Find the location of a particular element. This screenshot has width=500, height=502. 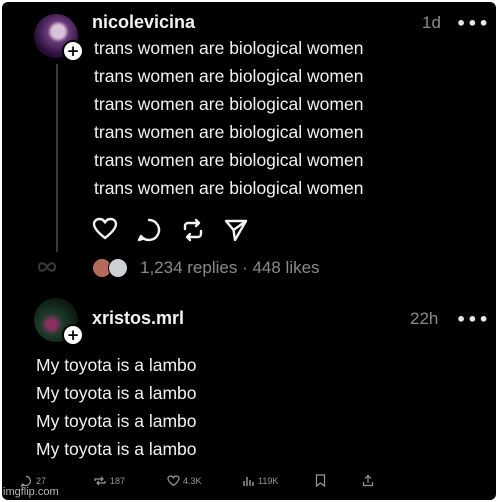

reply-username: xristos.mrl is located at coordinates (138, 318).